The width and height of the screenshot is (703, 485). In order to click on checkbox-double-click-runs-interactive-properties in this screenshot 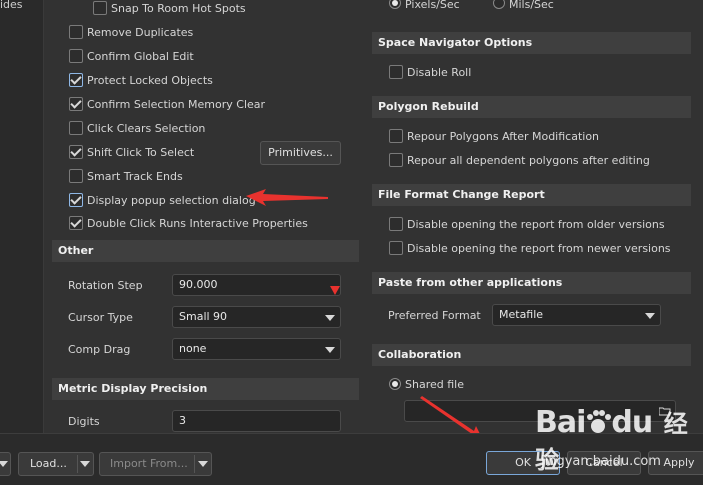, I will do `click(76, 223)`.